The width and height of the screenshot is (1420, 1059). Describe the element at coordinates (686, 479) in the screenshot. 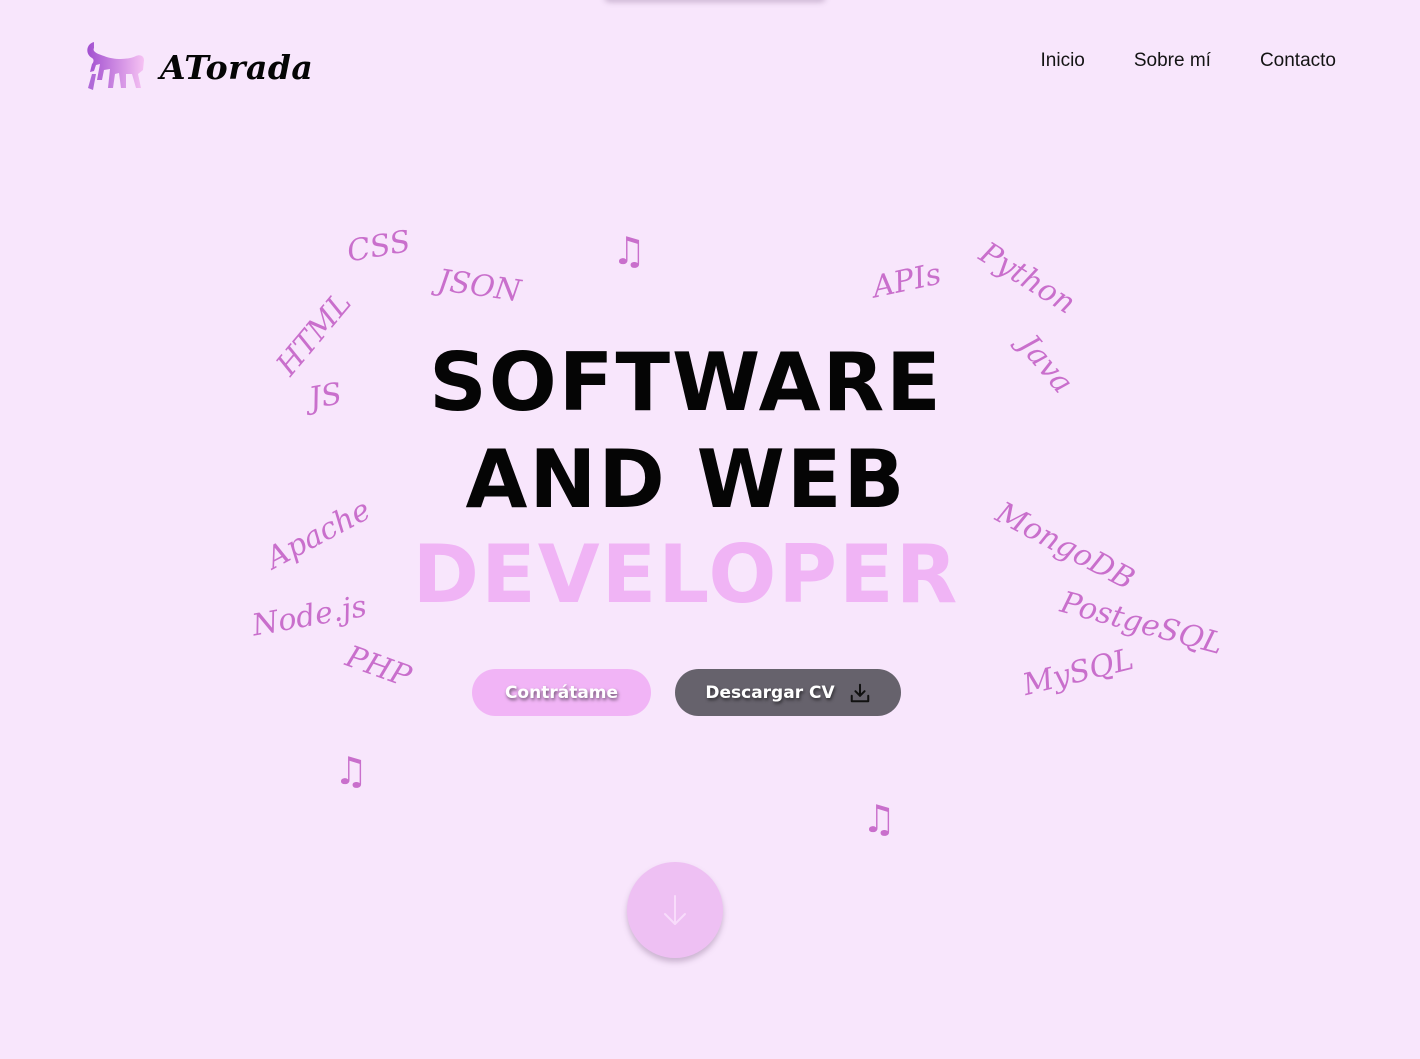

I see `hero-title-line-2: AND WEB` at that location.